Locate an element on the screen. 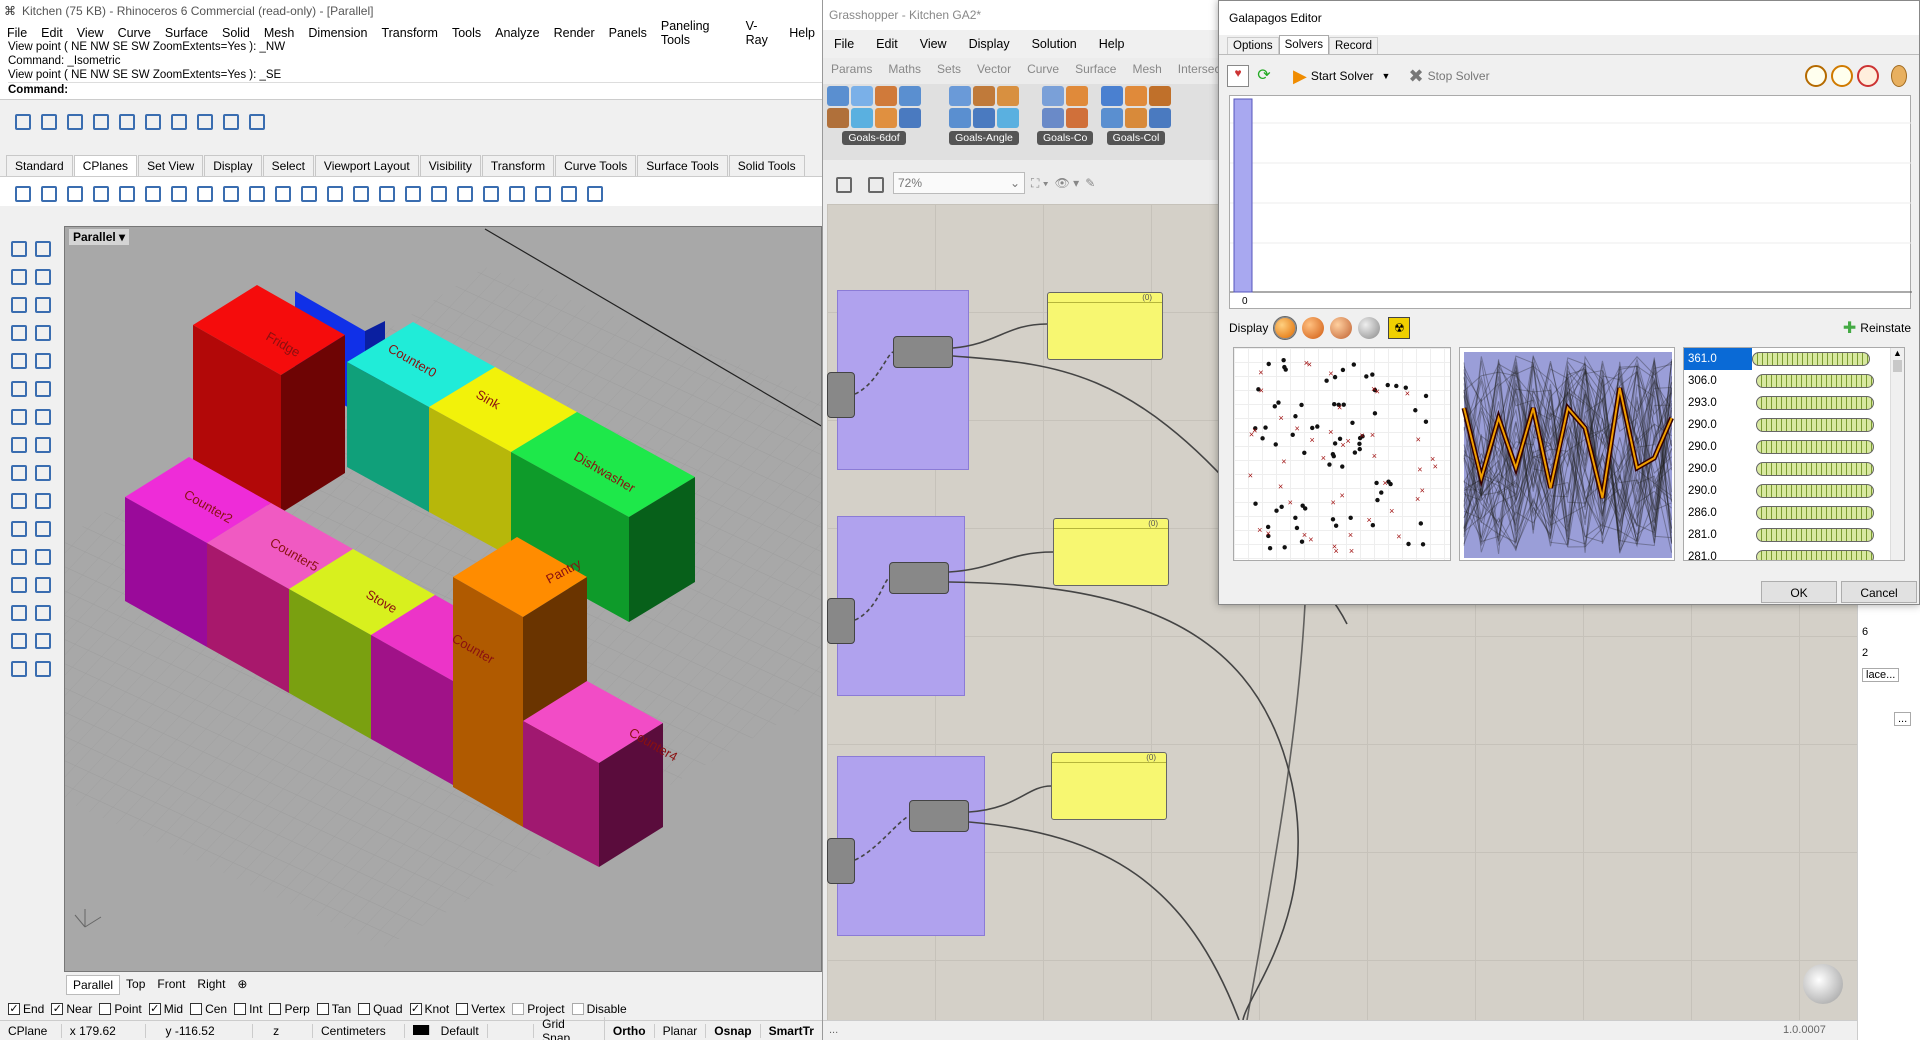 Image resolution: width=1920 pixels, height=1040 pixels. status-grid-snap: Grid Snap is located at coordinates (569, 1028).